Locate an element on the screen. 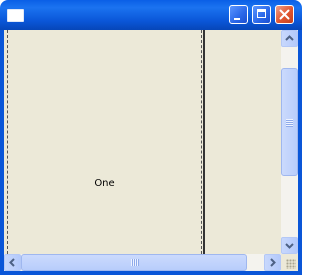  minimize-button is located at coordinates (238, 14).